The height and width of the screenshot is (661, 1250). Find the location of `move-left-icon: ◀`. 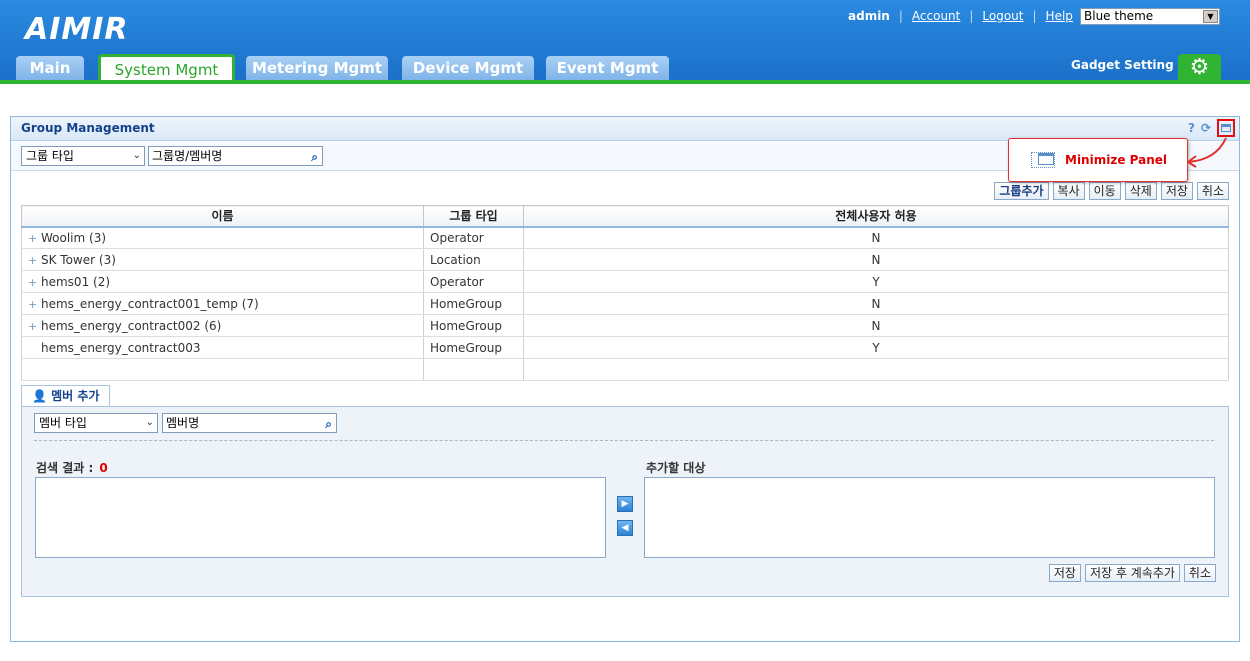

move-left-icon: ◀ is located at coordinates (625, 528).